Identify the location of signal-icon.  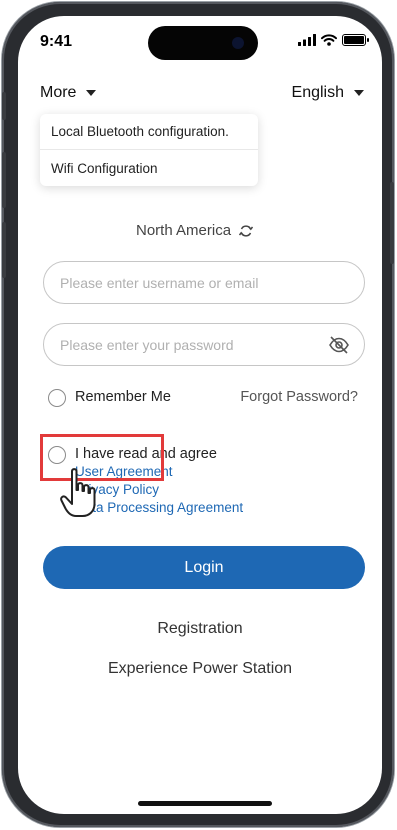
(307, 40).